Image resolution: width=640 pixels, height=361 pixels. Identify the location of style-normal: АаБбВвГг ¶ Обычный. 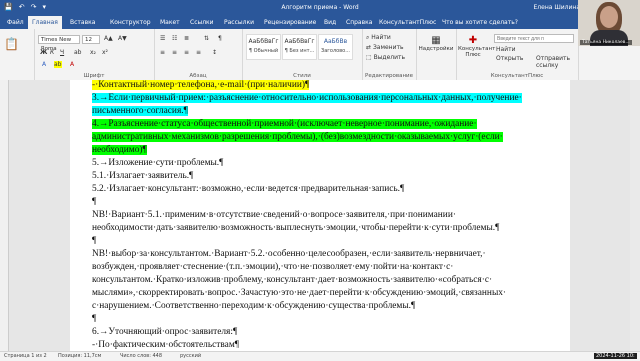
(263, 47).